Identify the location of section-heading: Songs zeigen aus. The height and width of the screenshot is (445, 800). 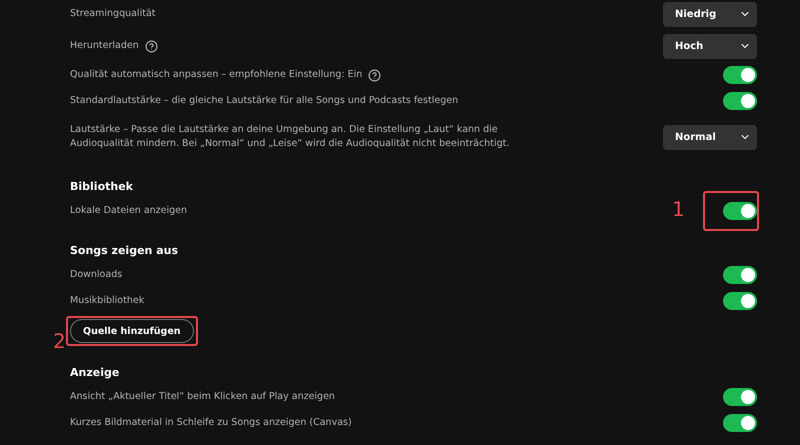
(124, 250).